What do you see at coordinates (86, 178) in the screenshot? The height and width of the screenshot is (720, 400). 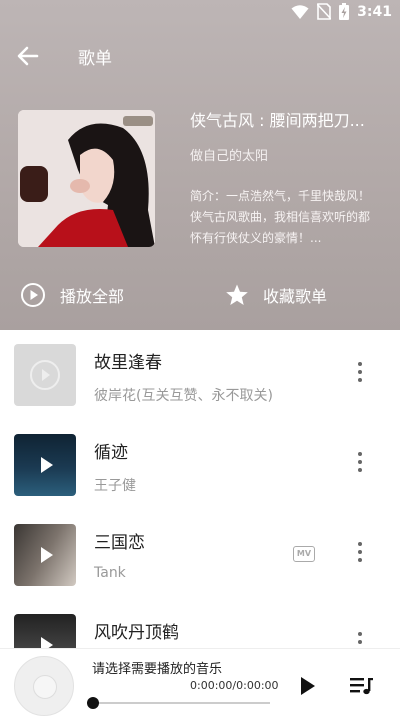 I see `playlist-cover-image` at bounding box center [86, 178].